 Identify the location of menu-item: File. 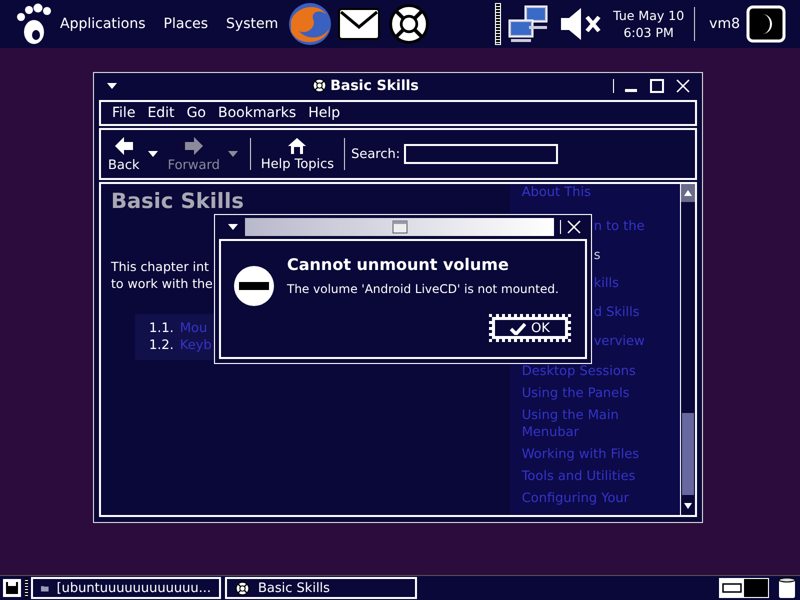
(124, 113).